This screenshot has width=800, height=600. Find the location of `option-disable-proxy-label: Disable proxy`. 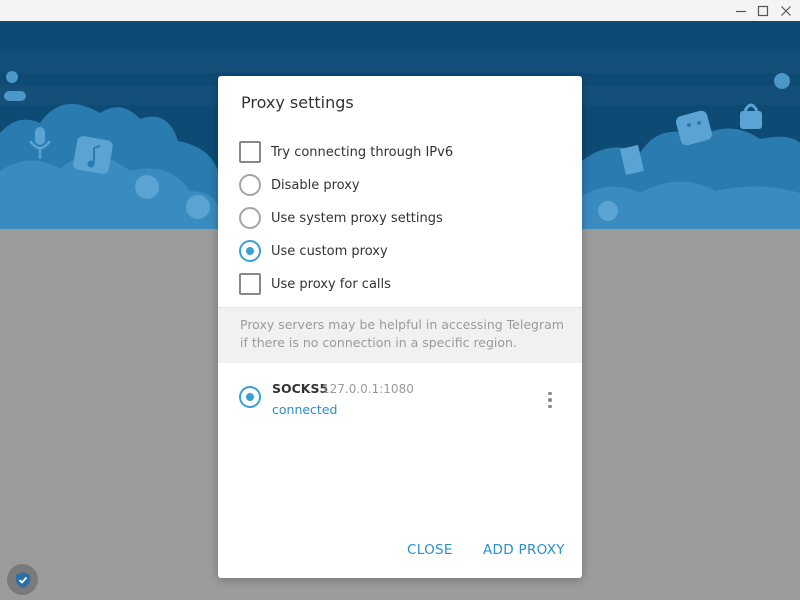

option-disable-proxy-label: Disable proxy is located at coordinates (315, 185).